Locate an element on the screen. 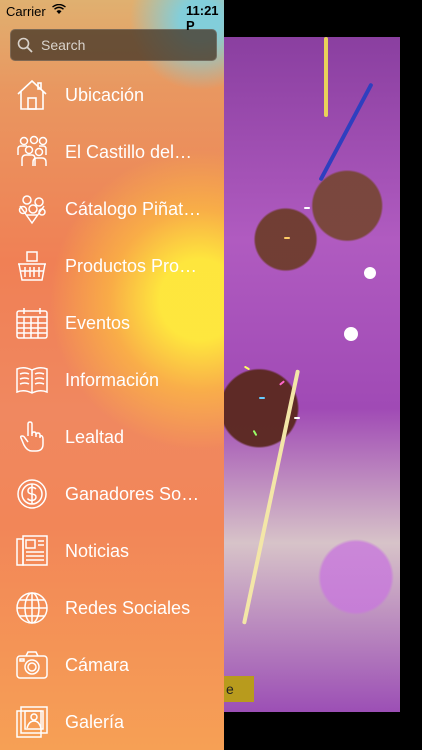 Image resolution: width=422 pixels, height=750 pixels. menu-item-lealtad: Lealtad is located at coordinates (112, 436).